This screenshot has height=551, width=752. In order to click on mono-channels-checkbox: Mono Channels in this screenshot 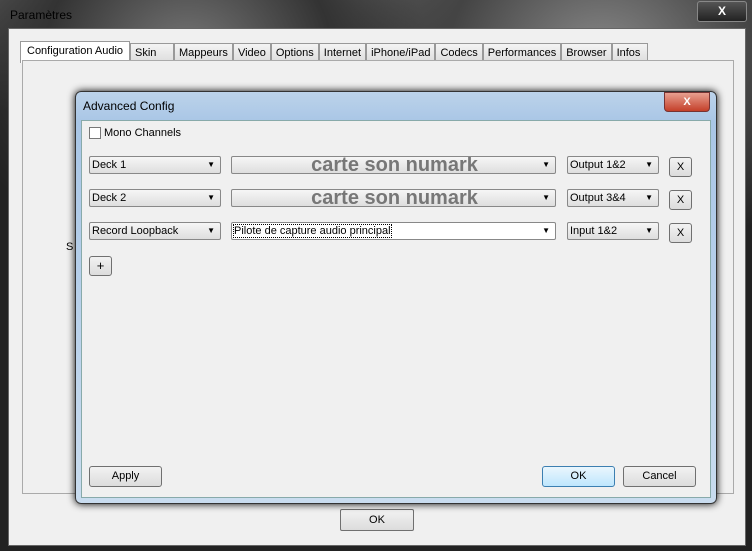, I will do `click(135, 133)`.